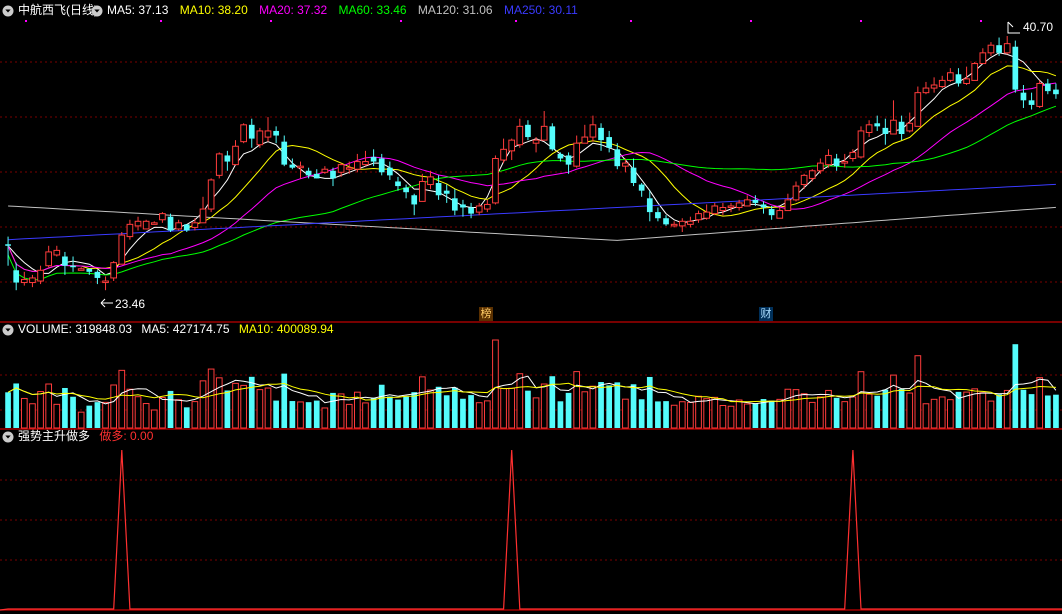  What do you see at coordinates (532, 212) in the screenshot?
I see `ma250-line` at bounding box center [532, 212].